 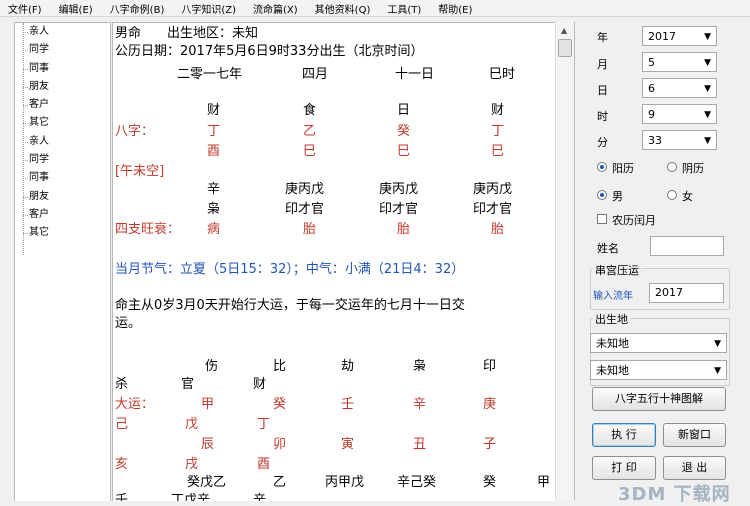 What do you see at coordinates (455, 8) in the screenshot?
I see `menu-help: 帮助(E)` at bounding box center [455, 8].